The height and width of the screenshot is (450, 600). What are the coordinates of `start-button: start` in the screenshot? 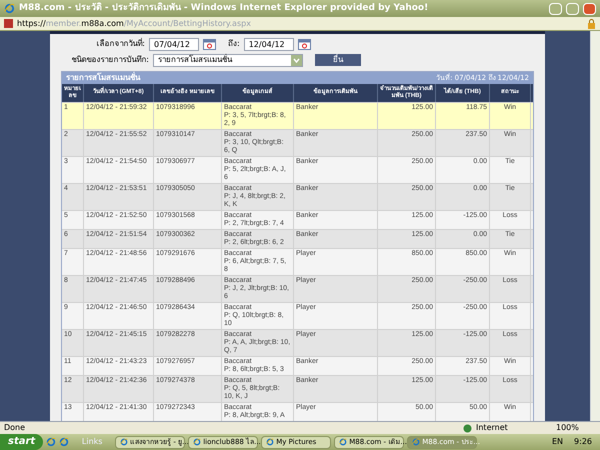 It's located at (22, 442).